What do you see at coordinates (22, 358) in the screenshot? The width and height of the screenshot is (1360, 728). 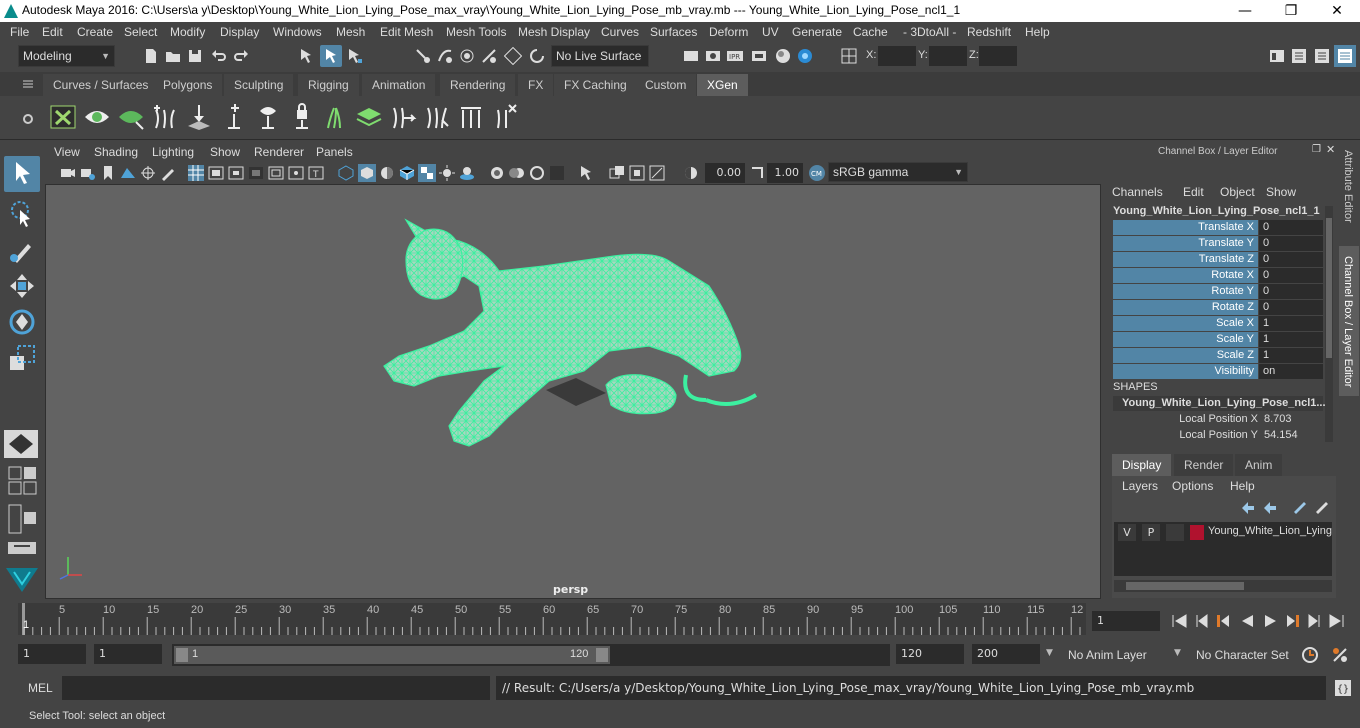 I see `scale-tool-icon` at bounding box center [22, 358].